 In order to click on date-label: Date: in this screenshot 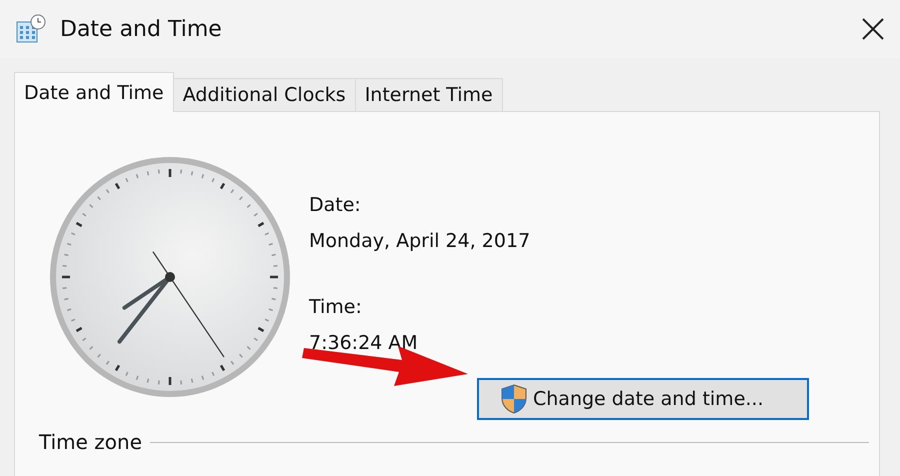, I will do `click(335, 205)`.